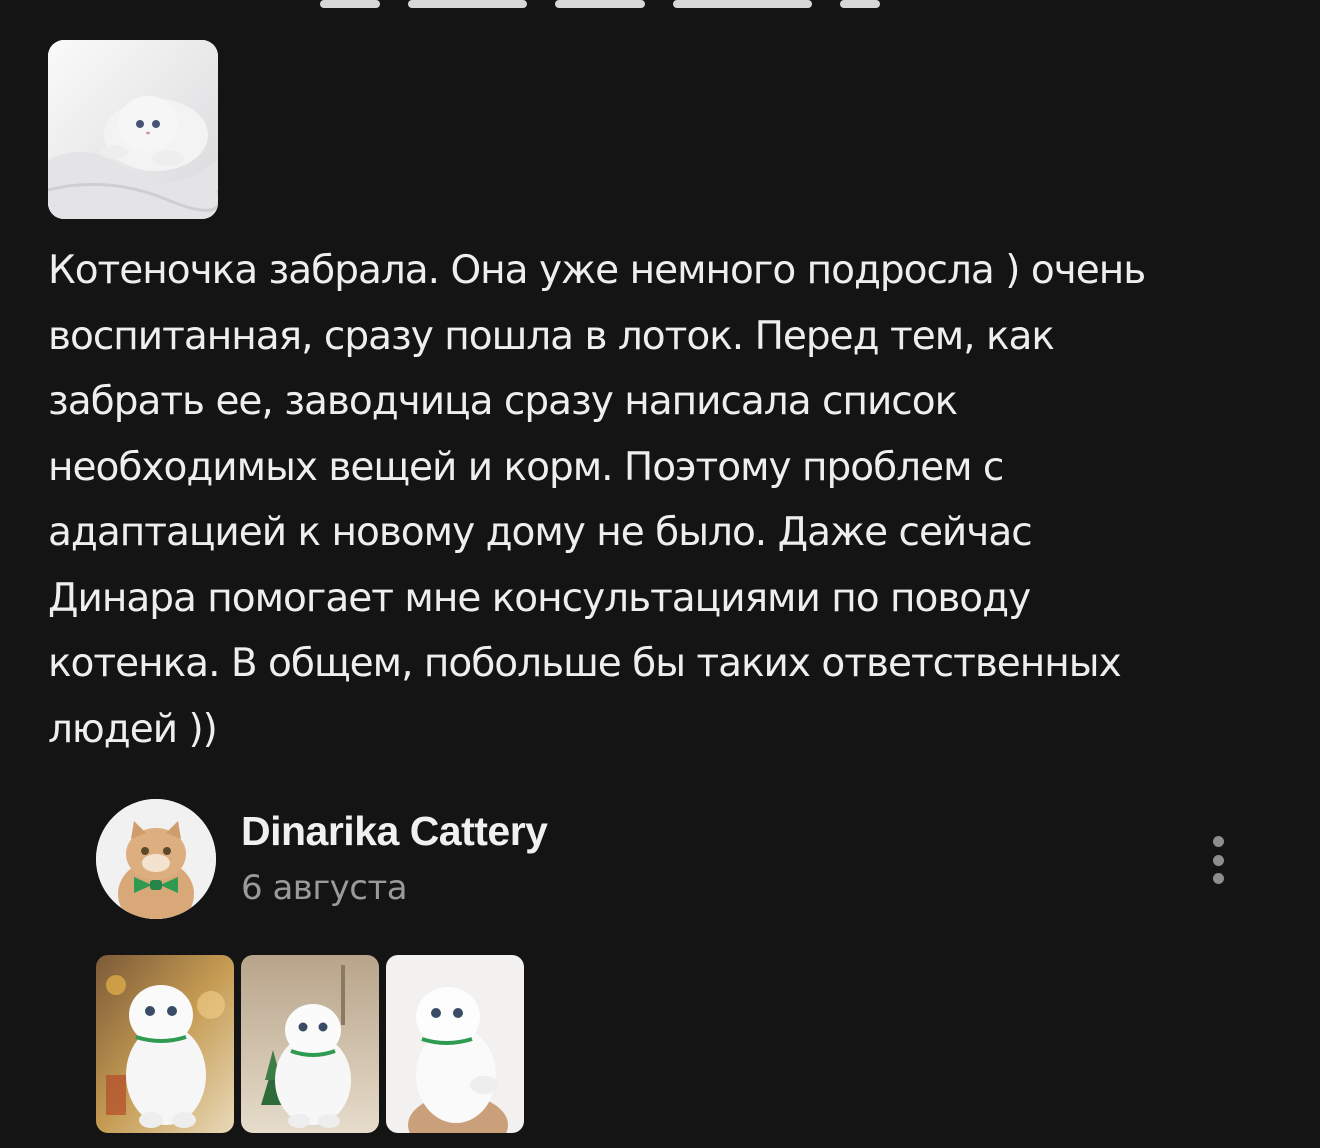 The height and width of the screenshot is (1148, 1320). I want to click on author-name: Dinarika Cattery, so click(394, 831).